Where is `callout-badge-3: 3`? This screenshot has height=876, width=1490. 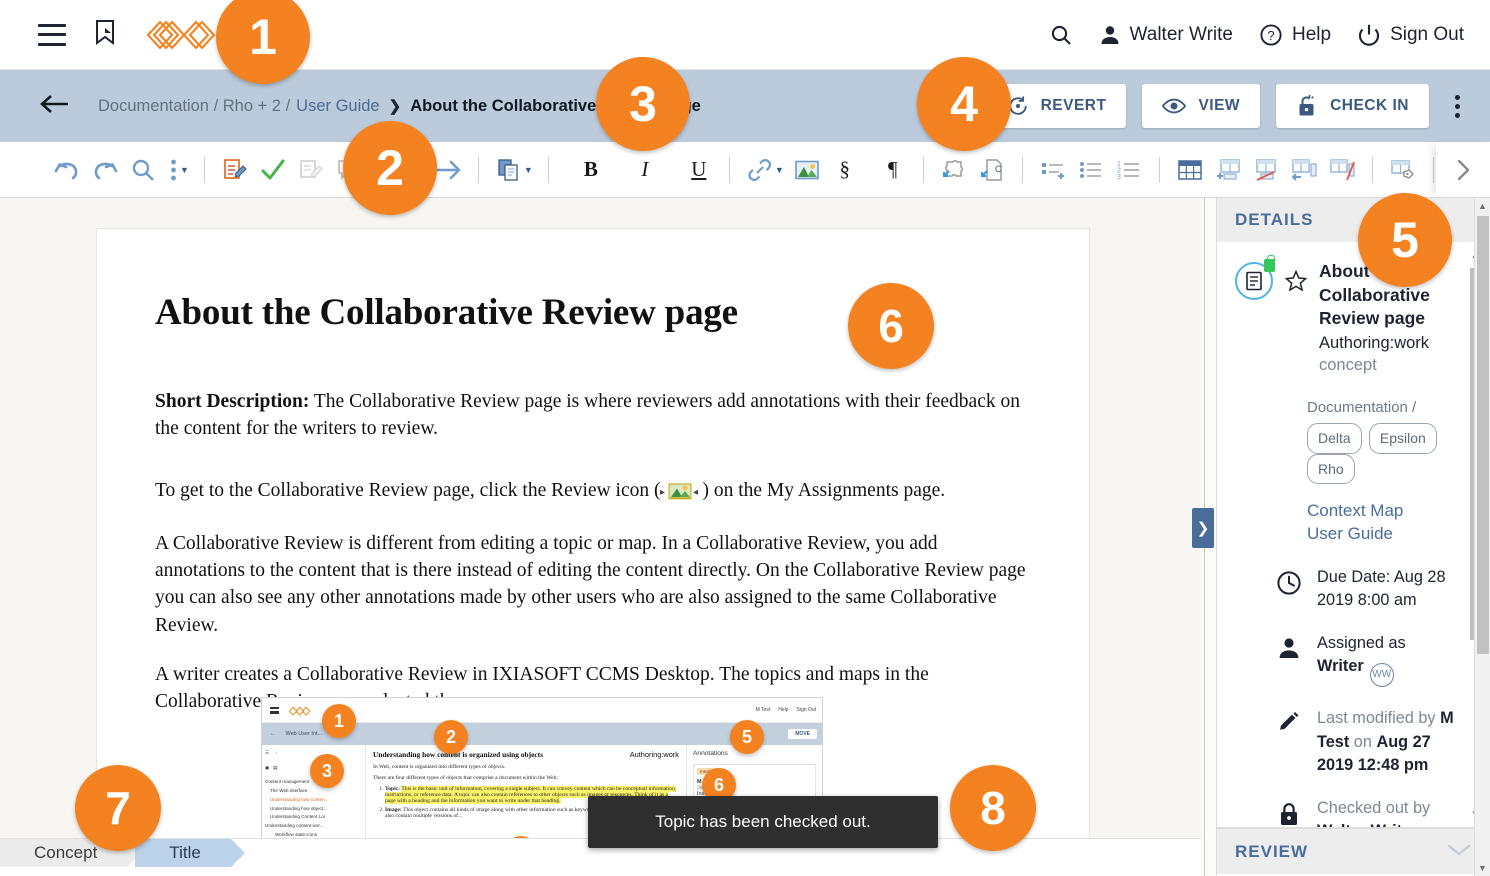 callout-badge-3: 3 is located at coordinates (643, 104).